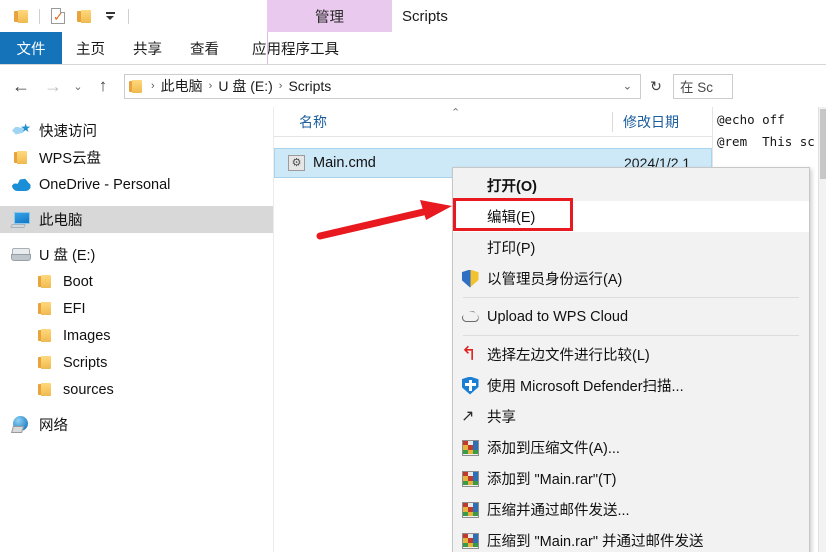 Image resolution: width=826 pixels, height=552 pixels. I want to click on column-header-date-modified: 修改日期, so click(651, 122).